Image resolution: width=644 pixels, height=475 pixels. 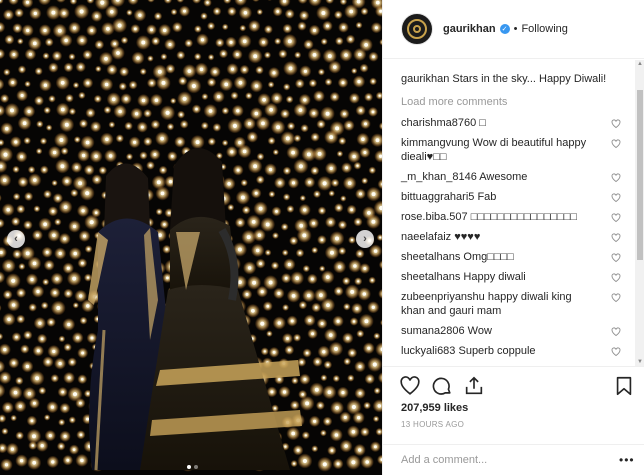 I want to click on avatar-logo-icon, so click(x=417, y=29).